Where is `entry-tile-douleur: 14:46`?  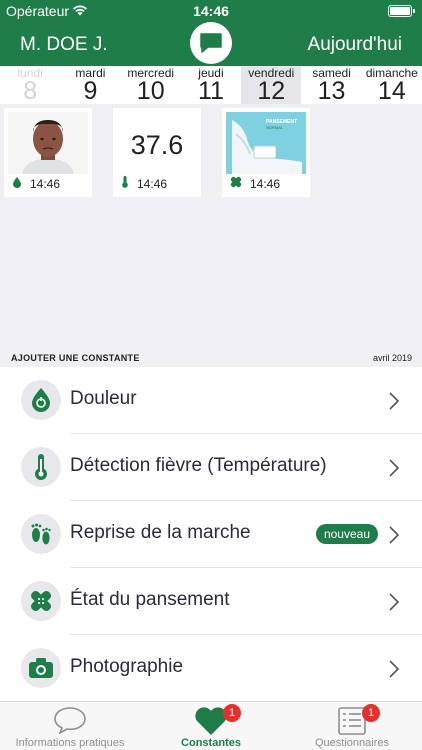 entry-tile-douleur: 14:46 is located at coordinates (48, 152).